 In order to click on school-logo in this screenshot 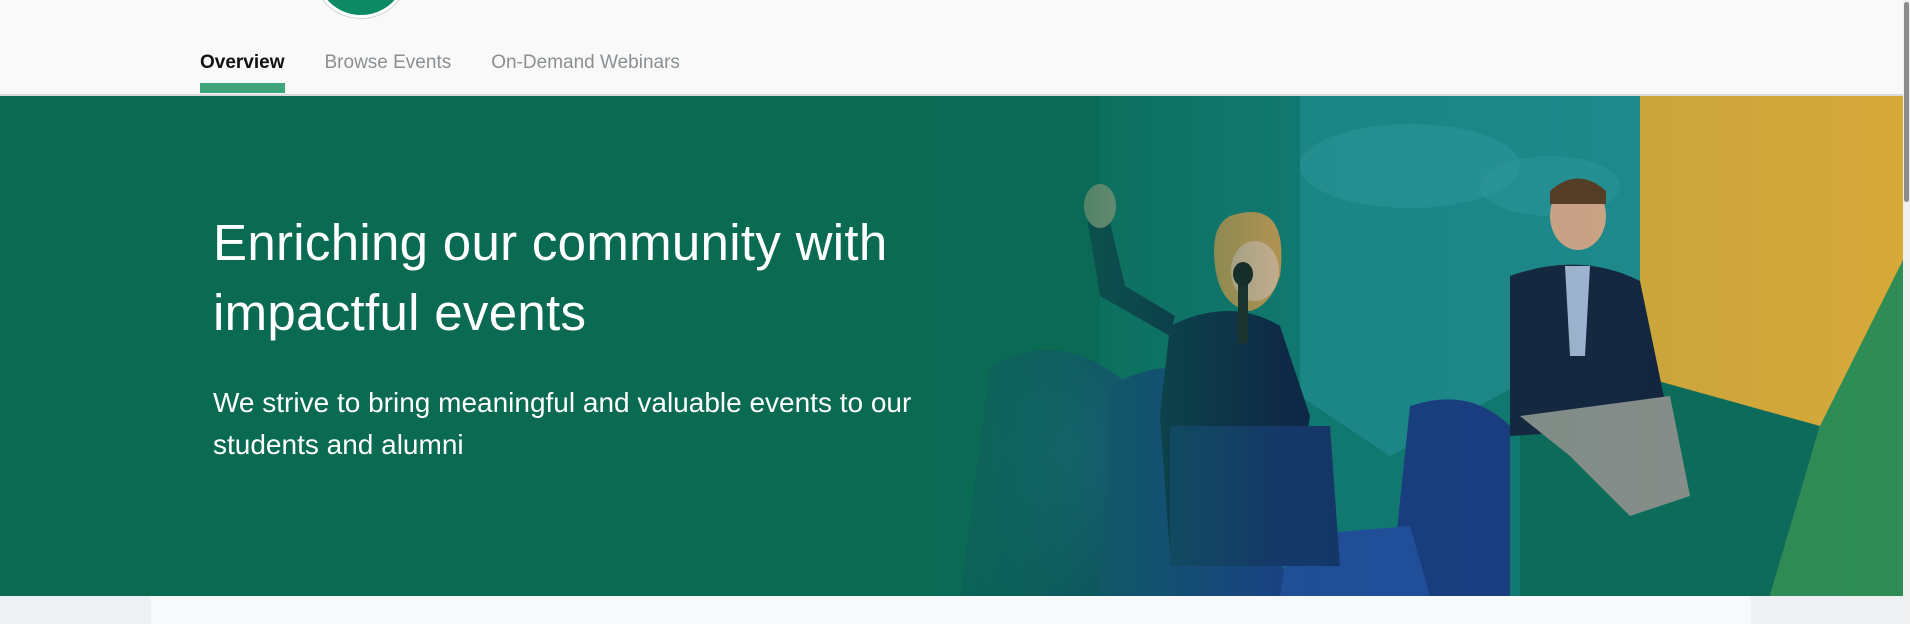, I will do `click(361, 9)`.